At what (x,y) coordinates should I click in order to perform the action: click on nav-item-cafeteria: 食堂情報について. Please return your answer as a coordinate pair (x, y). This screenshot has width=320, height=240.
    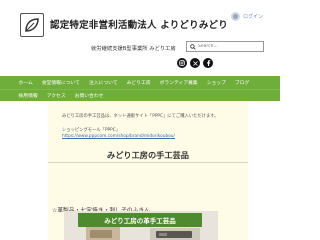
    Looking at the image, I should click on (60, 82).